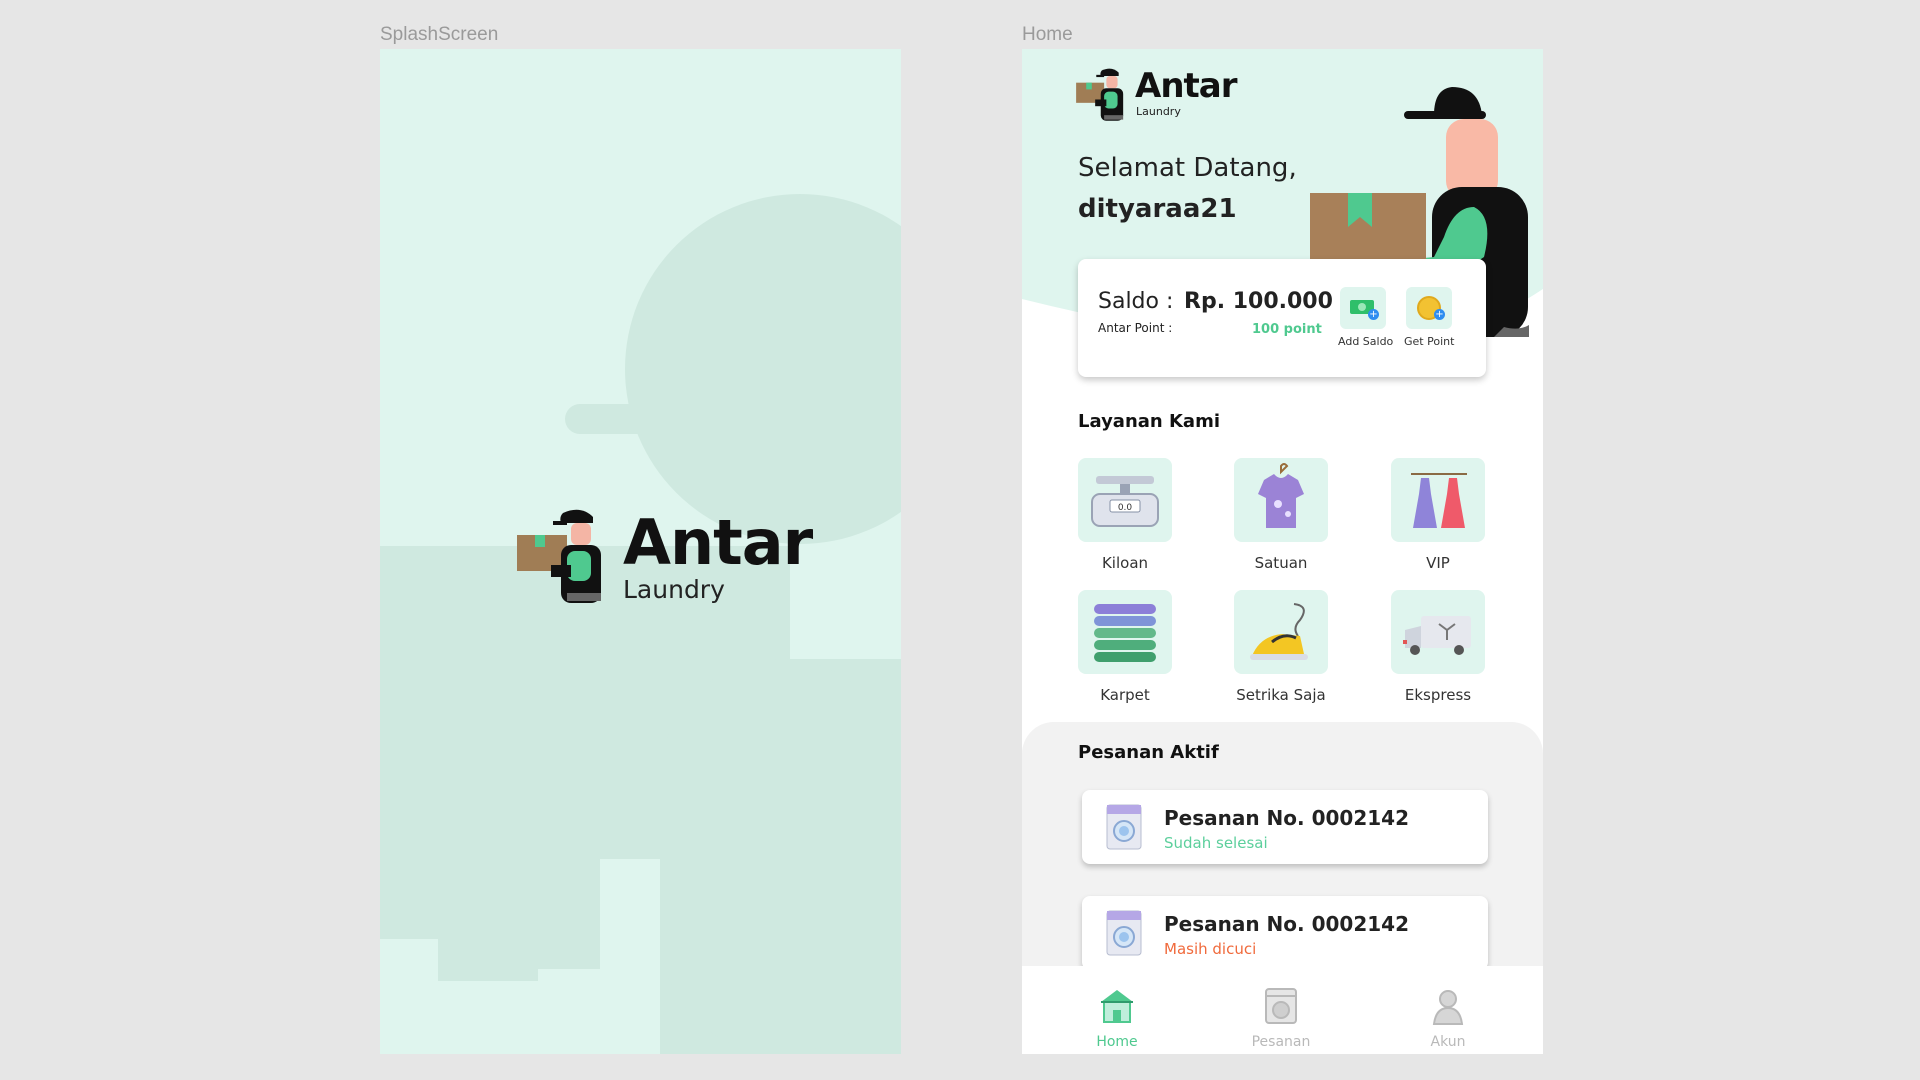  I want to click on add-saldo-label: Add Saldo, so click(1366, 341).